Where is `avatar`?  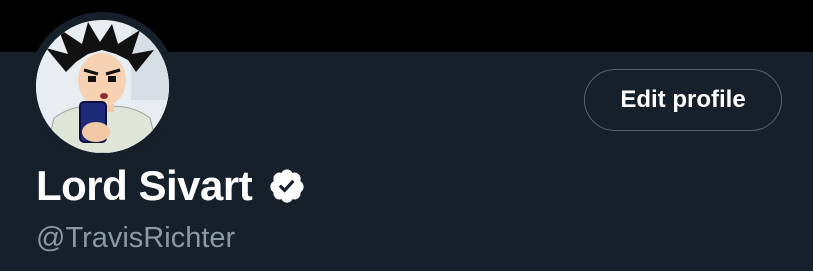
avatar is located at coordinates (102, 86).